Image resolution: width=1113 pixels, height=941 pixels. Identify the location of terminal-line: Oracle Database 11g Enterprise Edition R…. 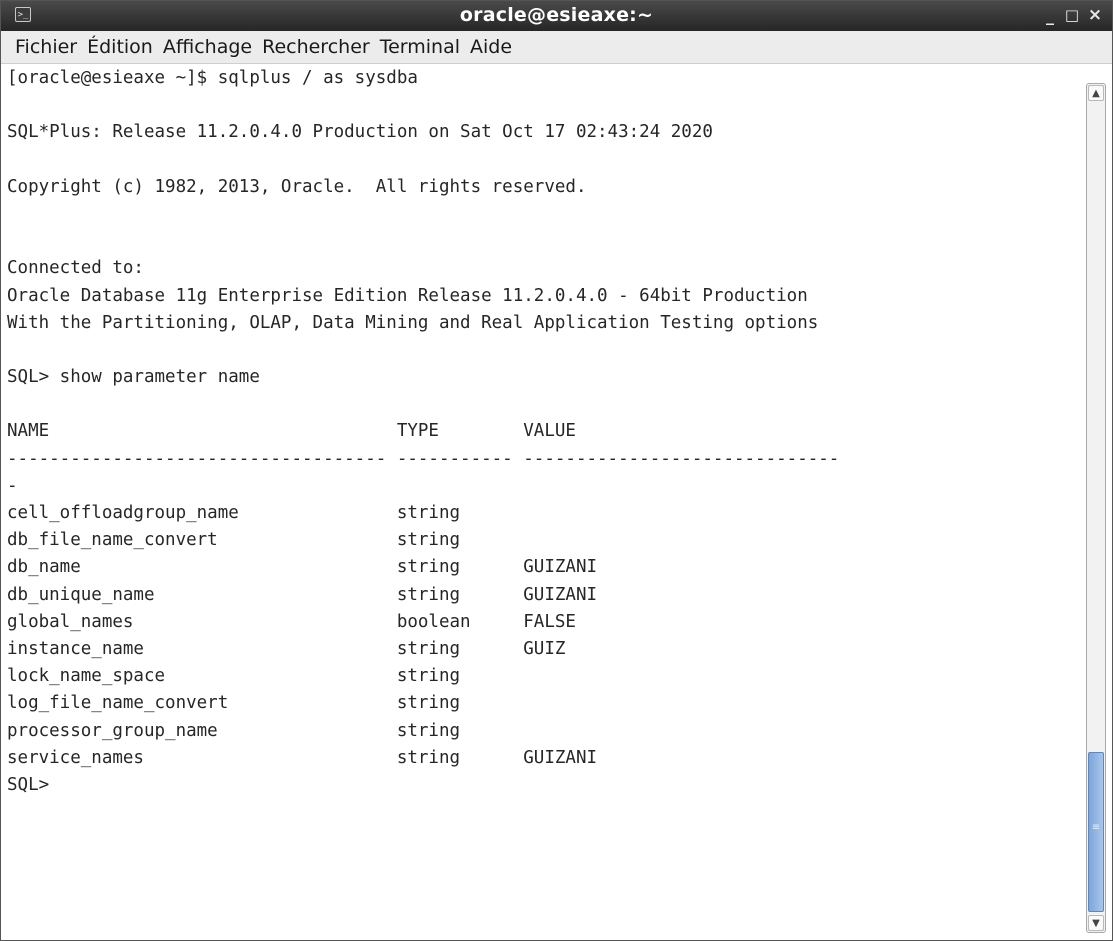
(407, 295).